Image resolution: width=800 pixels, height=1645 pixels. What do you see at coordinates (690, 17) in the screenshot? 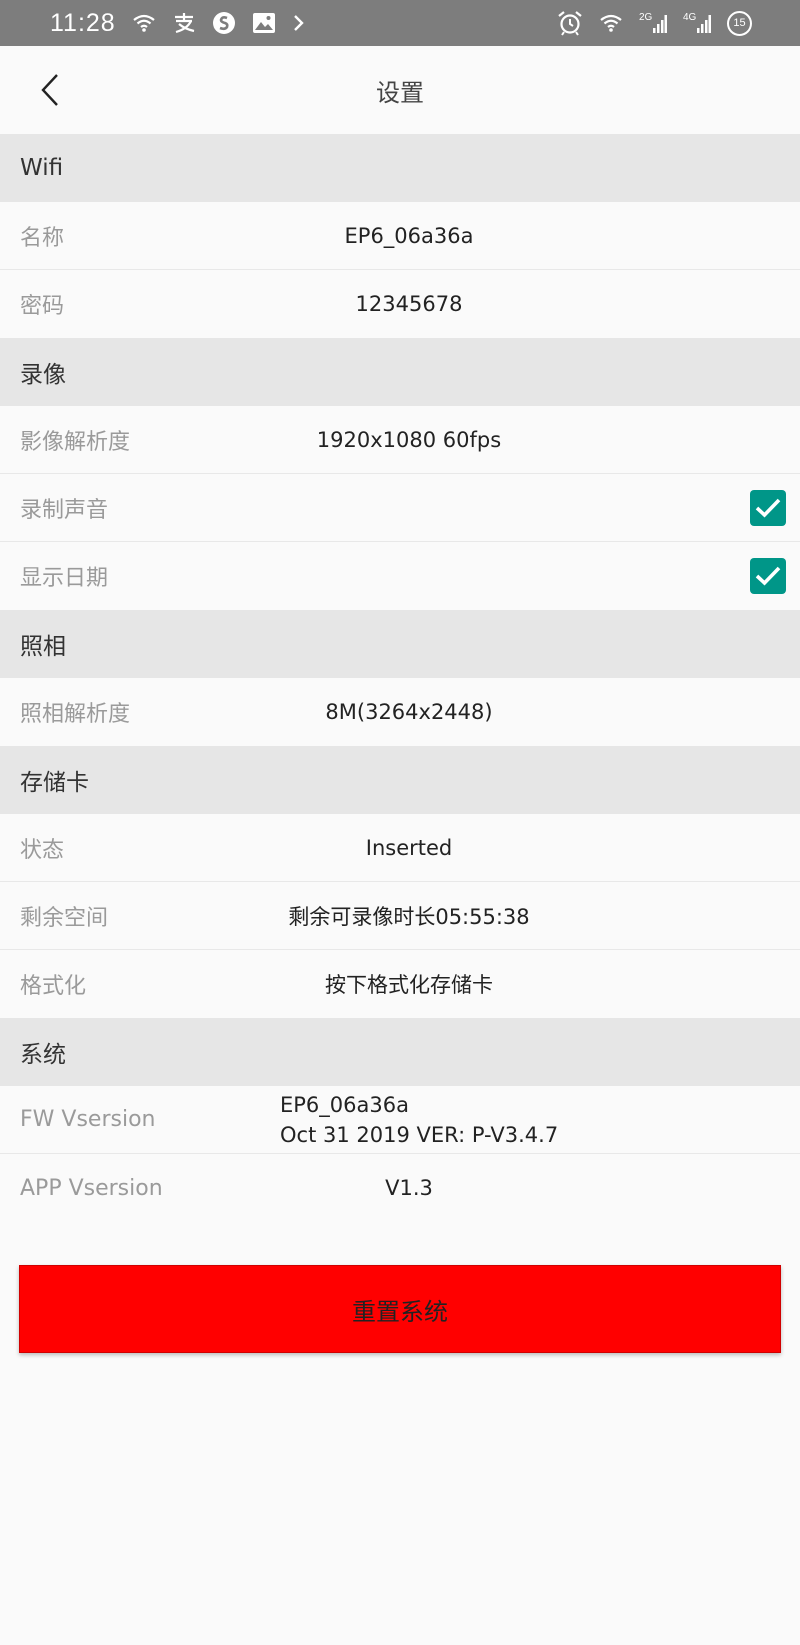
I see `network-4g-label: 4G` at bounding box center [690, 17].